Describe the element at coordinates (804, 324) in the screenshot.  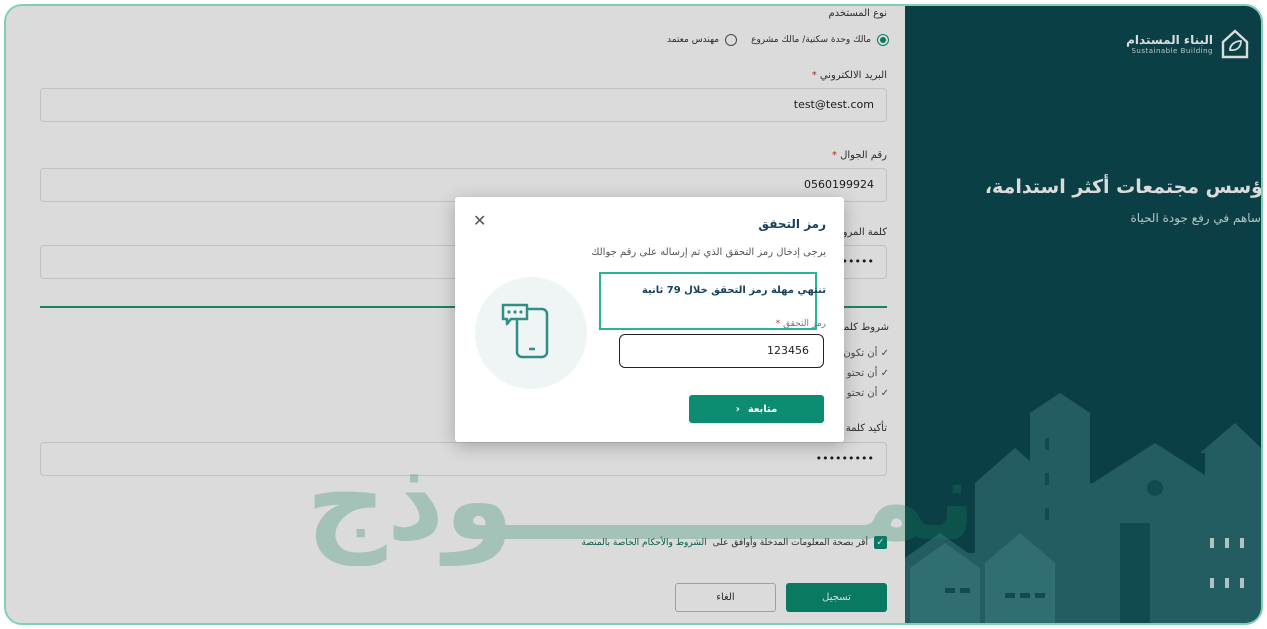
I see `otp-code-label-text: رمز التحقق` at that location.